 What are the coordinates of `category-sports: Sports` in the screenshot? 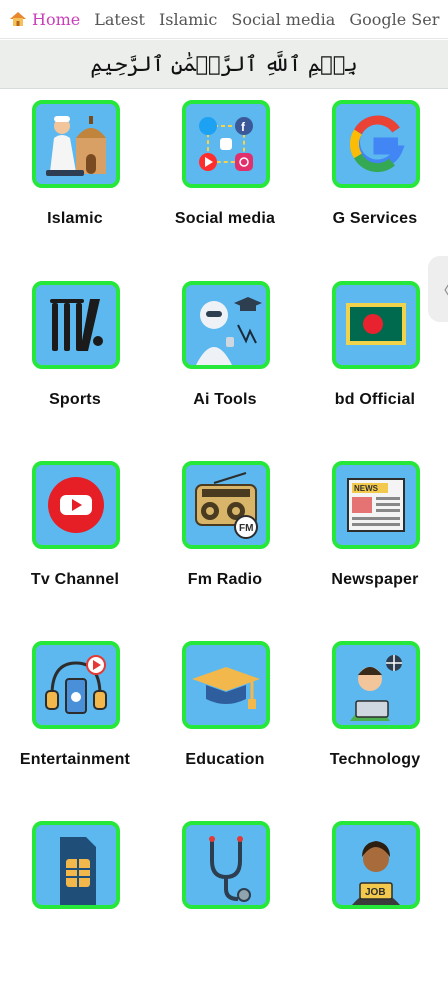 It's located at (75, 359).